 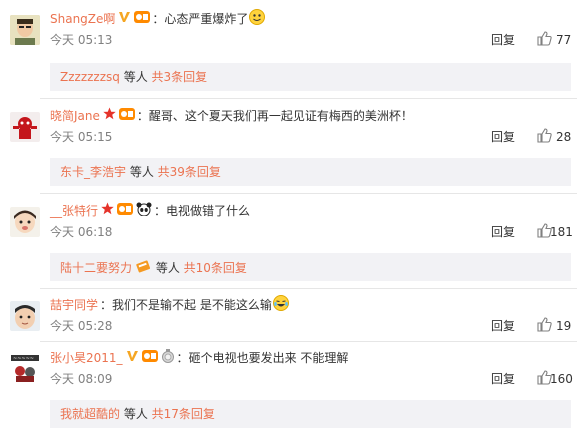 I want to click on sub-reply-users: 东卡_李浩宇, so click(x=93, y=172).